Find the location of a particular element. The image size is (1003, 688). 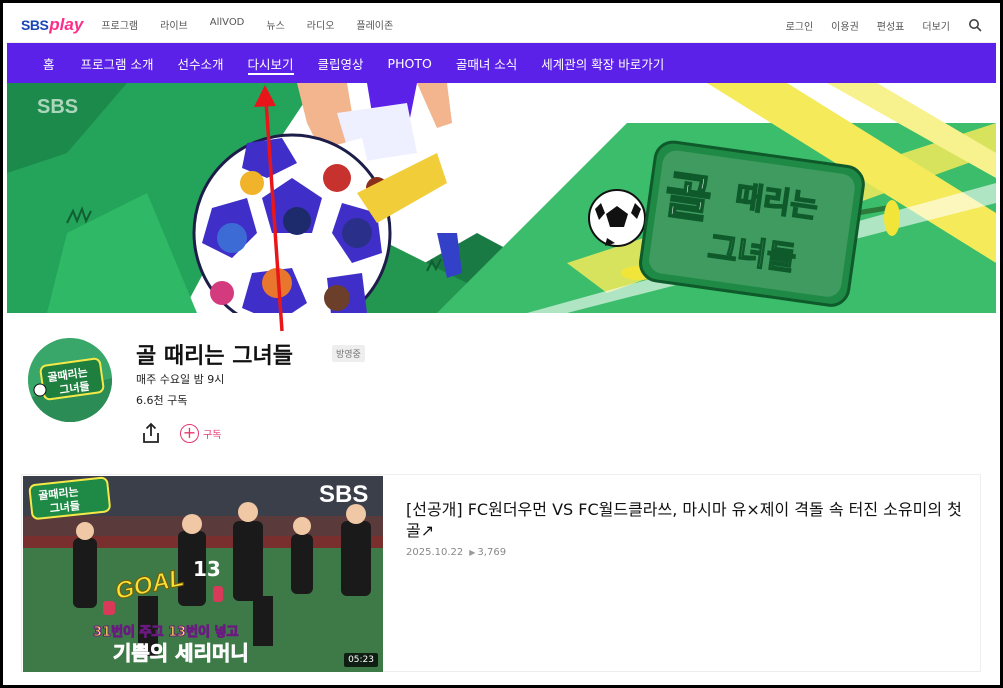

search-icon is located at coordinates (975, 25).